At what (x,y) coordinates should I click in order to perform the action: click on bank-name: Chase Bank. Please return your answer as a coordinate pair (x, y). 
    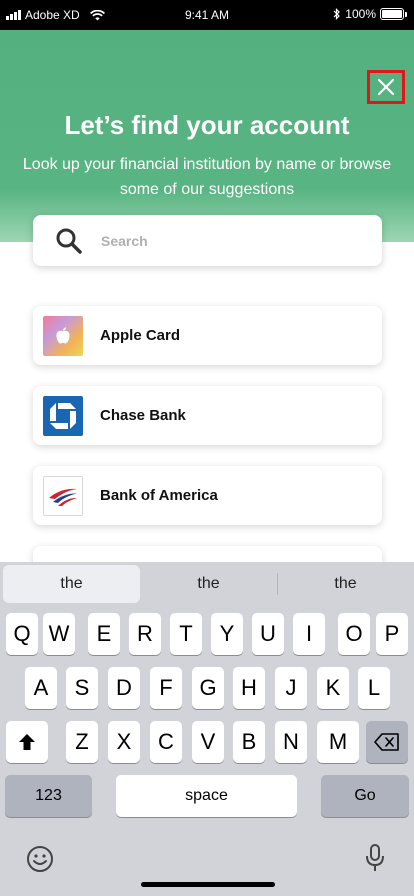
    Looking at the image, I should click on (143, 415).